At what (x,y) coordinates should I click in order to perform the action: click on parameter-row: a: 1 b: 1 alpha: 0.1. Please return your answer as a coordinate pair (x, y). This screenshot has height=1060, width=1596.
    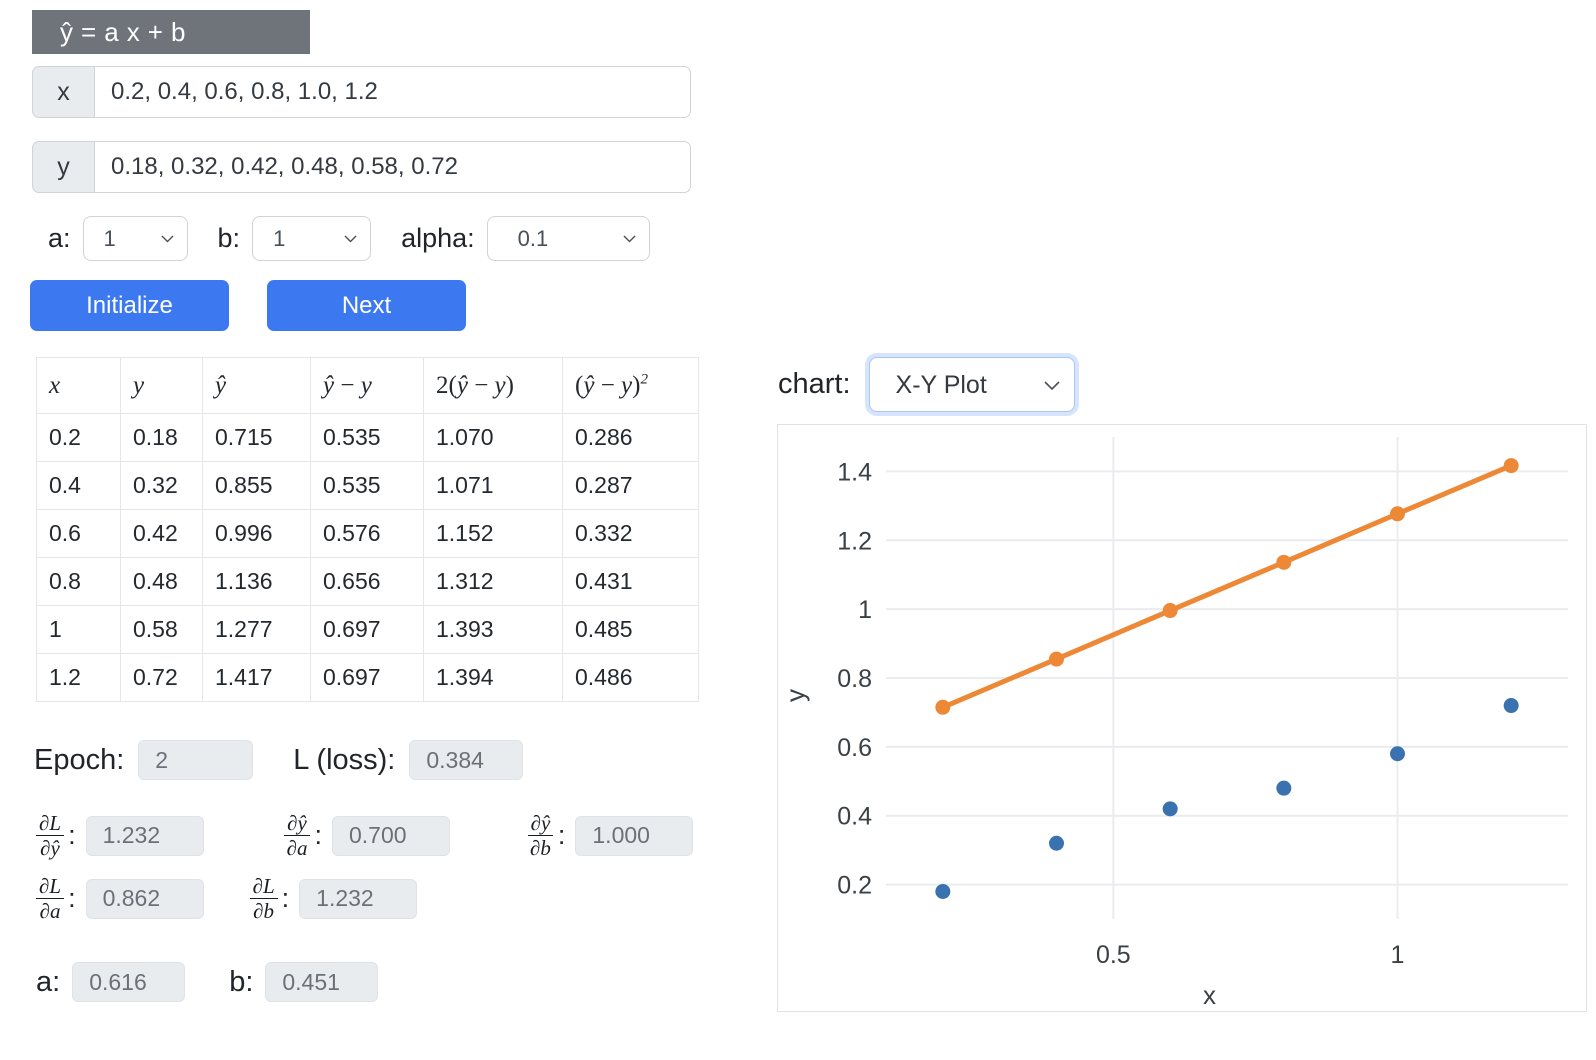
    Looking at the image, I should click on (349, 238).